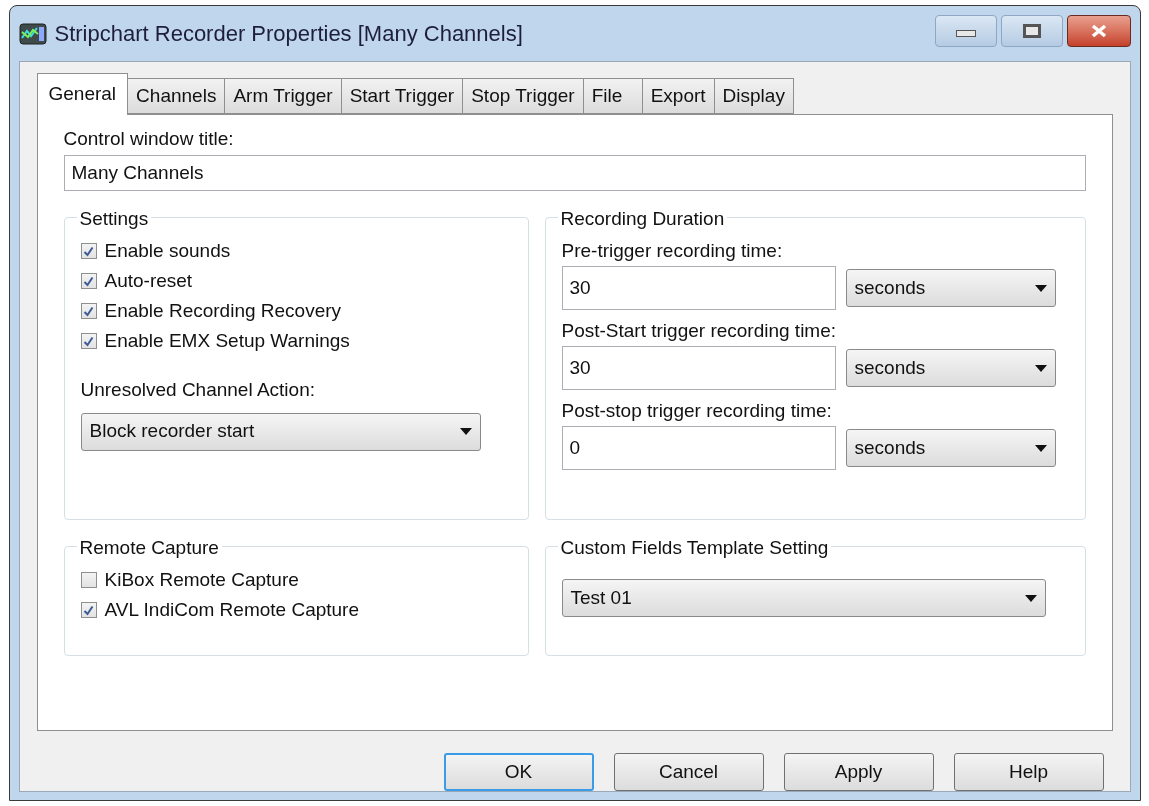 This screenshot has width=1149, height=806. What do you see at coordinates (753, 96) in the screenshot?
I see `tab: Display` at bounding box center [753, 96].